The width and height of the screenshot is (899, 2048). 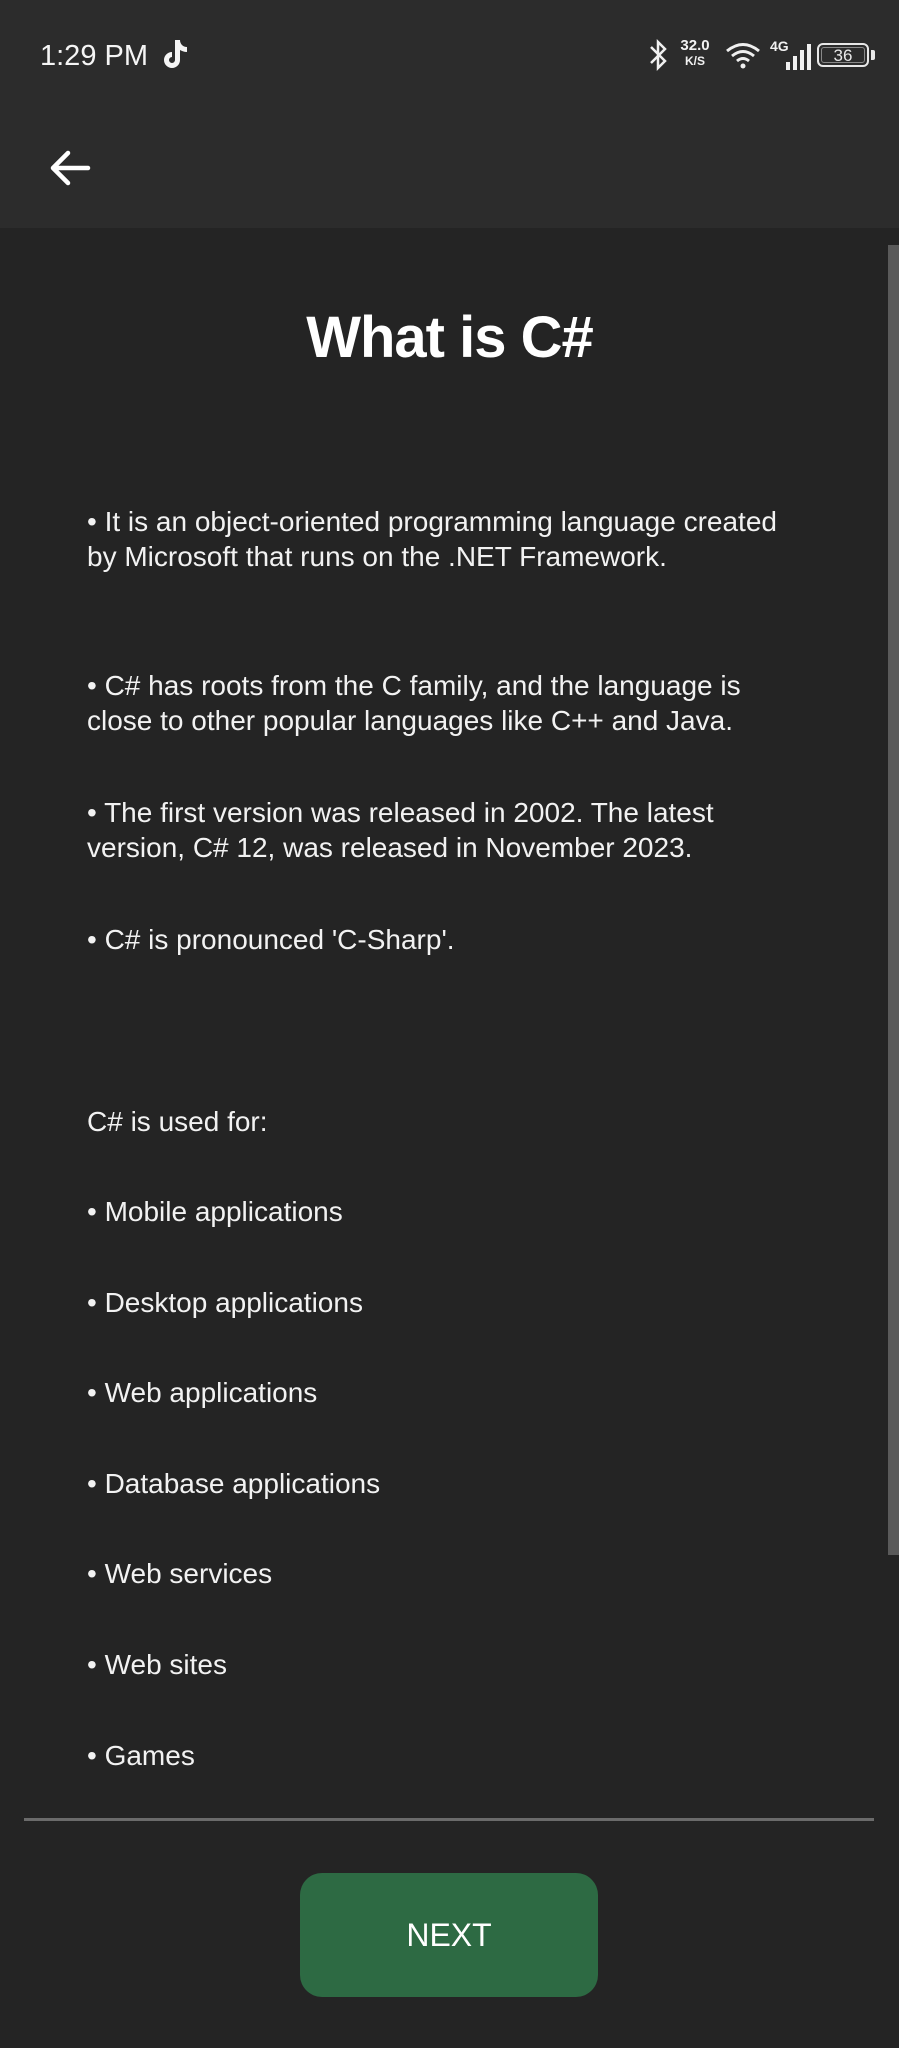 I want to click on status-bar: 1:29 PM 32.0 K/S 4G 36, so click(x=449, y=55).